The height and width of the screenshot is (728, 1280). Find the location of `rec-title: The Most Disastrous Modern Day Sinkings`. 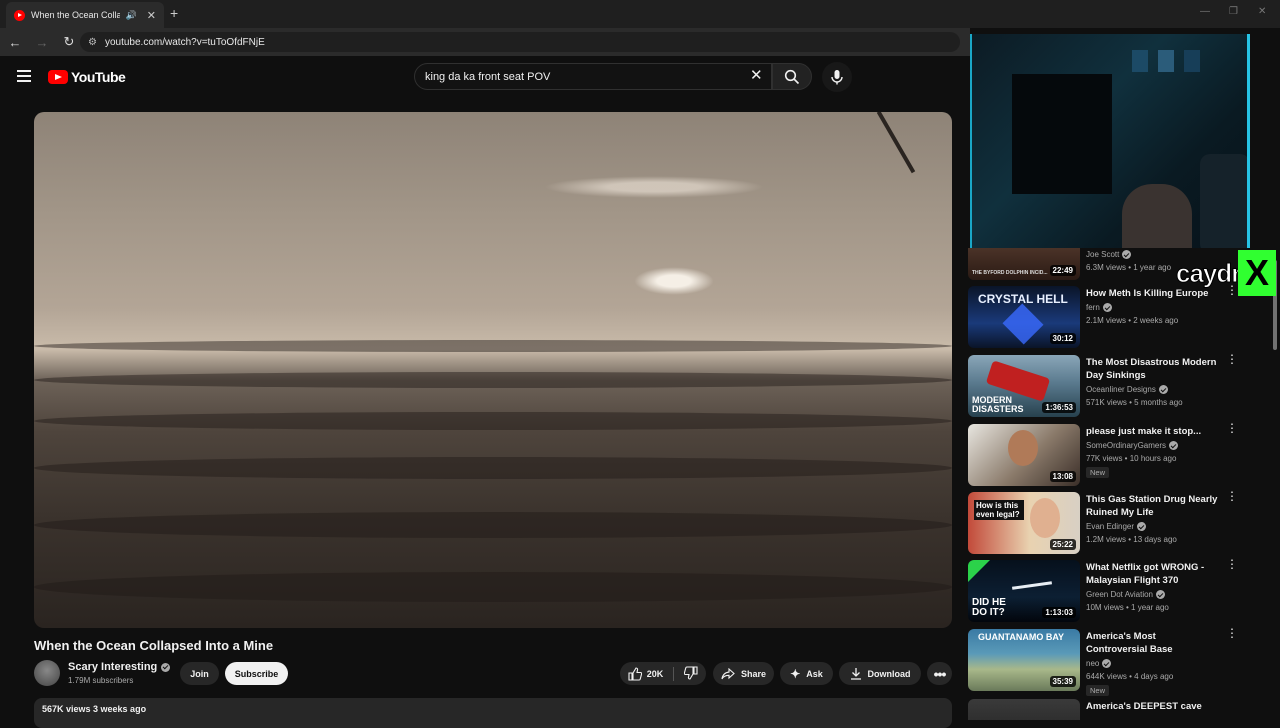

rec-title: The Most Disastrous Modern Day Sinkings is located at coordinates (1152, 369).